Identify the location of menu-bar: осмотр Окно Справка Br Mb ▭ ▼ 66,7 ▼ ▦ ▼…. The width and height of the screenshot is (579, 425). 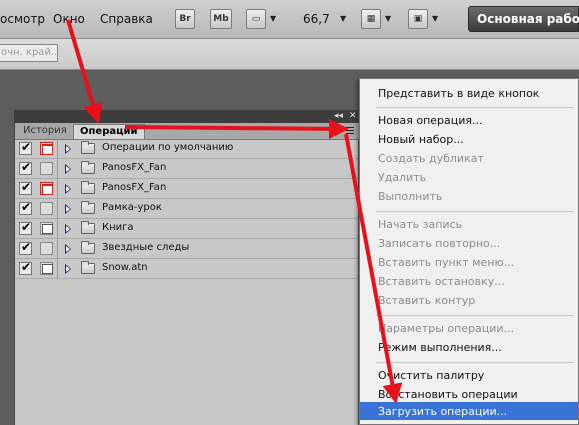
(289, 19).